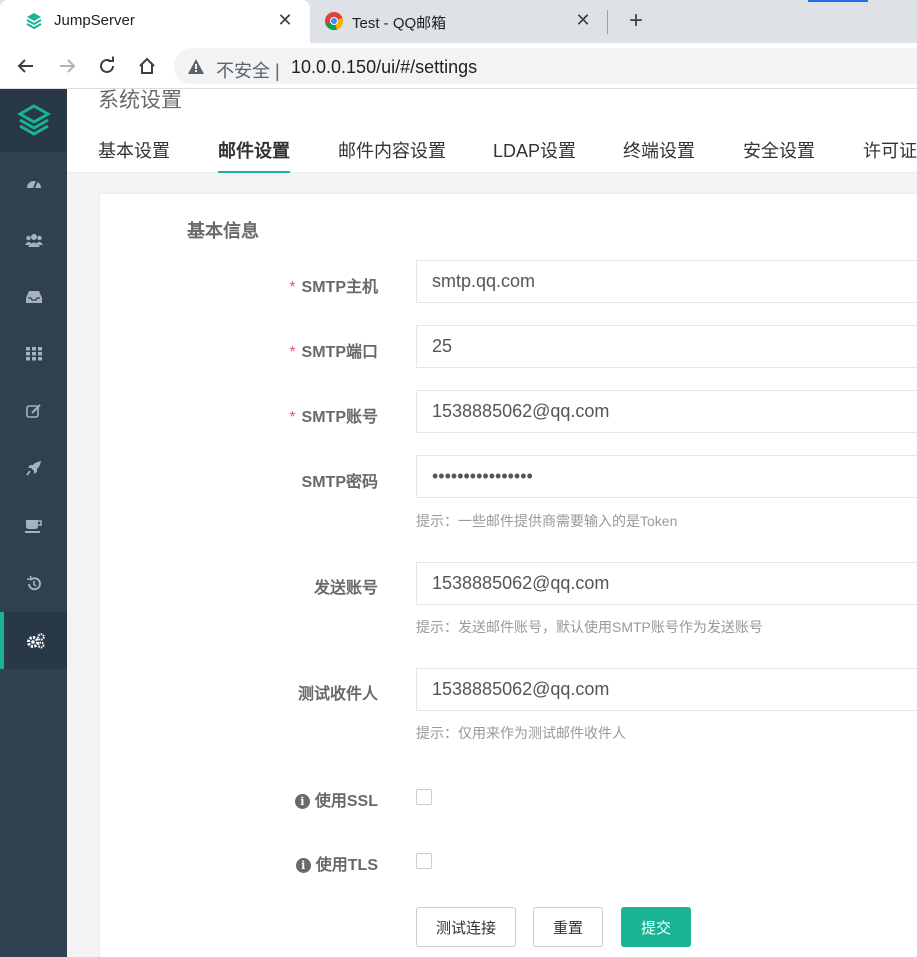 Image resolution: width=917 pixels, height=957 pixels. I want to click on sidebar-item-assets, so click(33, 296).